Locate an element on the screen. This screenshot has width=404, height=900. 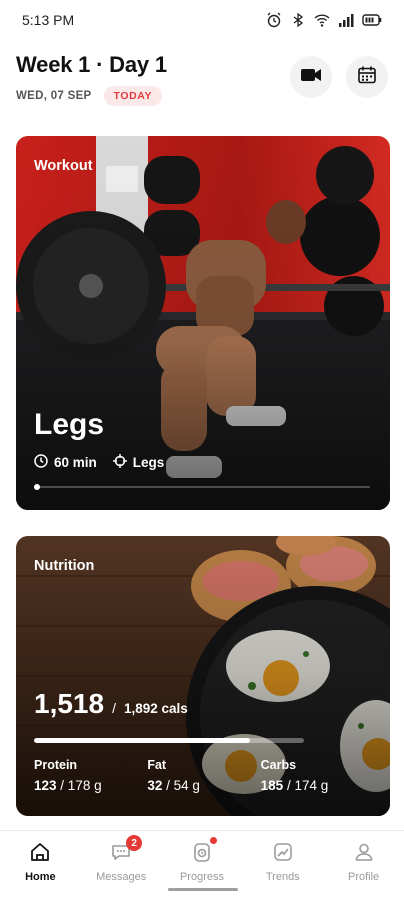
wifi-icon is located at coordinates (322, 20).